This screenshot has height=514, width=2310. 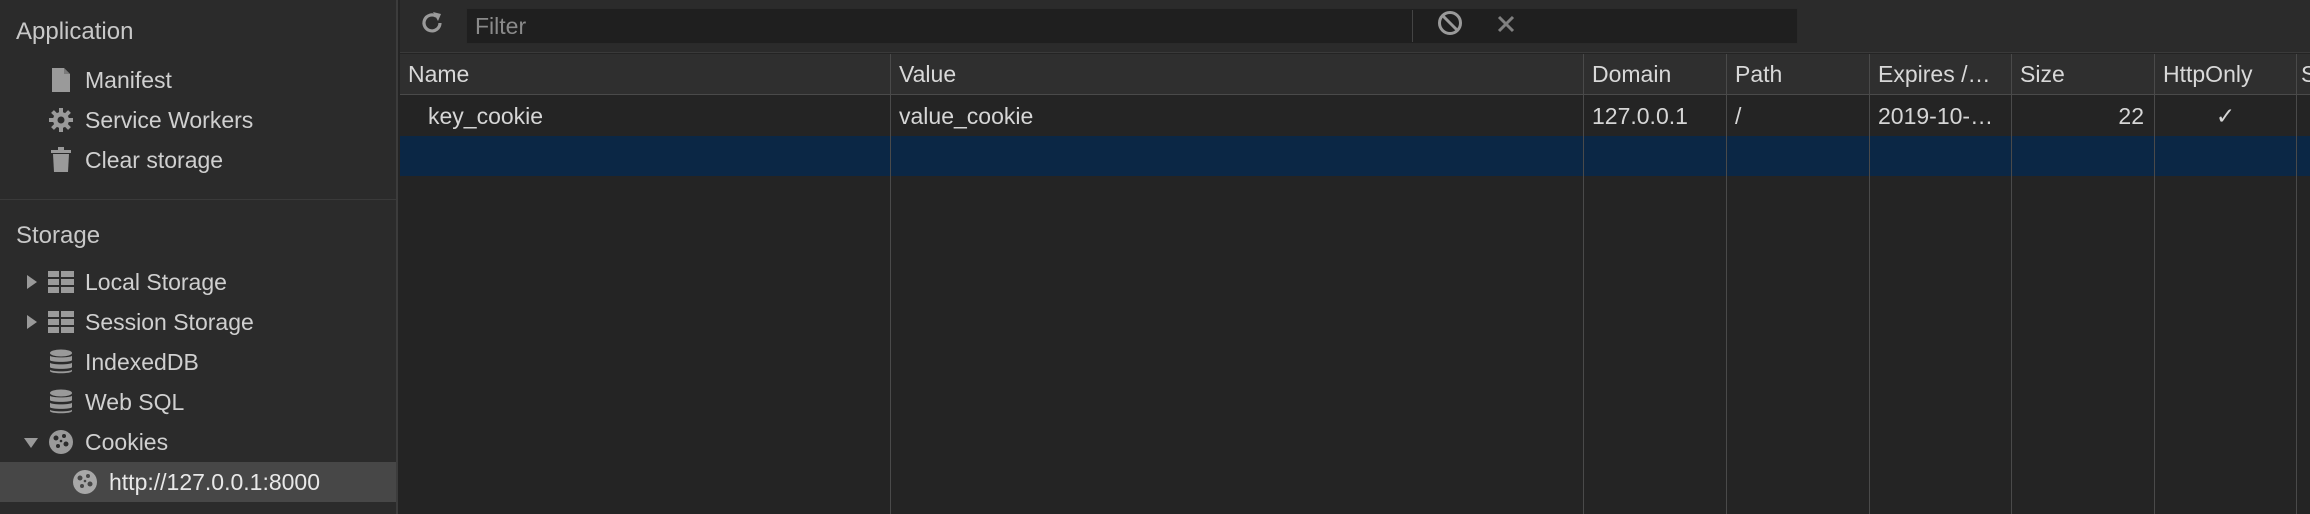 I want to click on column-header-value: Value, so click(x=1237, y=74).